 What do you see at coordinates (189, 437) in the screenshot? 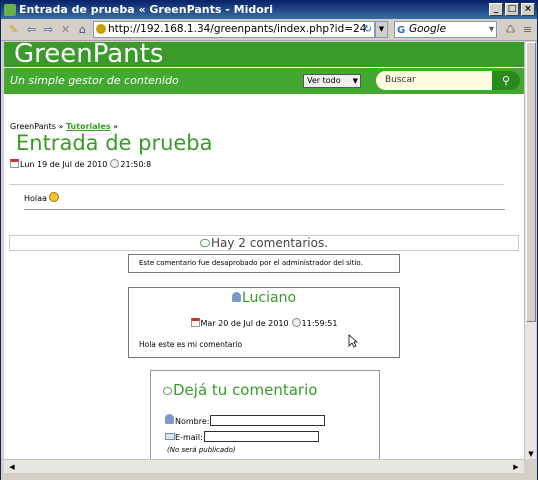
I see `email-label: E-mail:` at bounding box center [189, 437].